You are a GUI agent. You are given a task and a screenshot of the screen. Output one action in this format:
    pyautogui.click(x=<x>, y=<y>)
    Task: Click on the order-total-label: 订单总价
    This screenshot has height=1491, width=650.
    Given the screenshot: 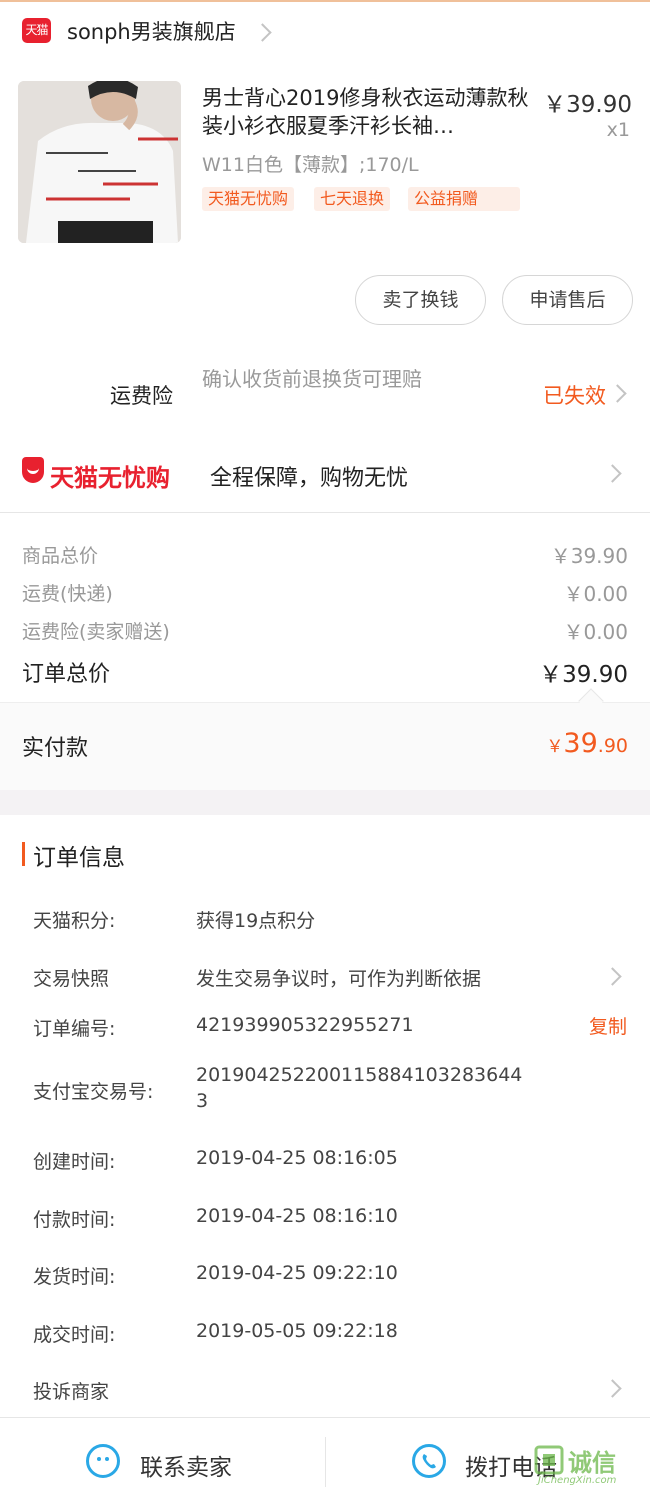 What is the action you would take?
    pyautogui.click(x=66, y=674)
    